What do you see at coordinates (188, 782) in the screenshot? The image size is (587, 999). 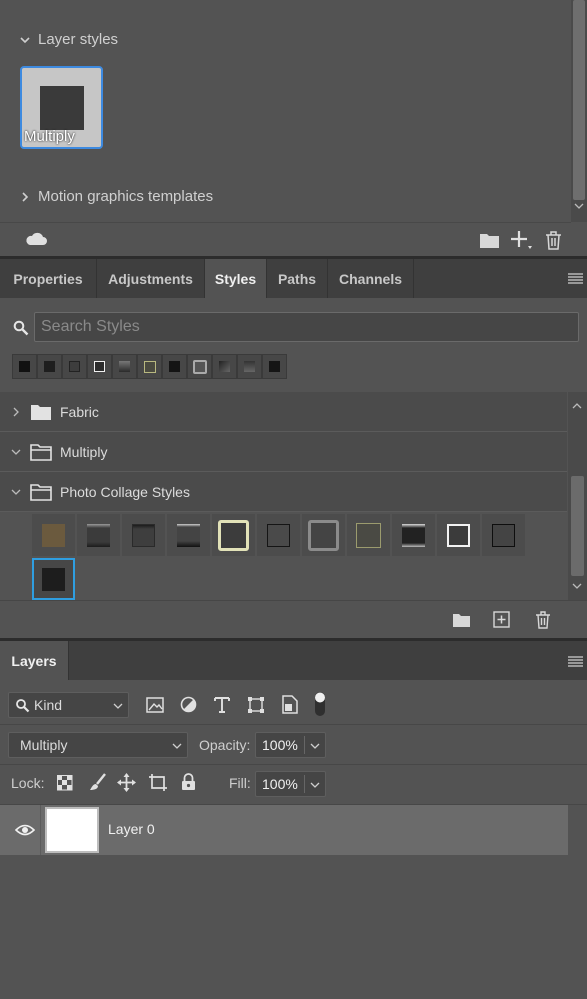 I see `lock-all-icon` at bounding box center [188, 782].